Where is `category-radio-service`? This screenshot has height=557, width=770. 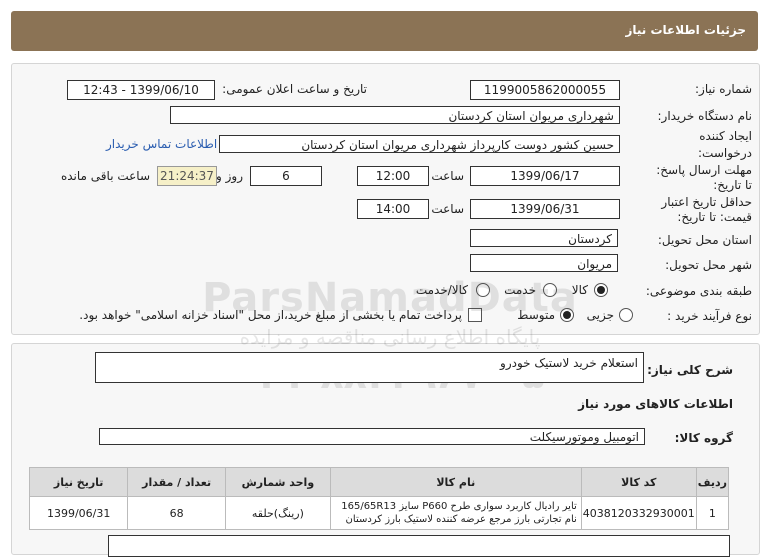
category-radio-service is located at coordinates (550, 290).